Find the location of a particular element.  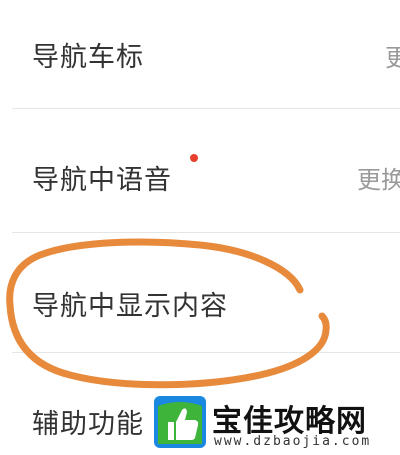

row-value-nav-car-icon: 更 is located at coordinates (392, 58).